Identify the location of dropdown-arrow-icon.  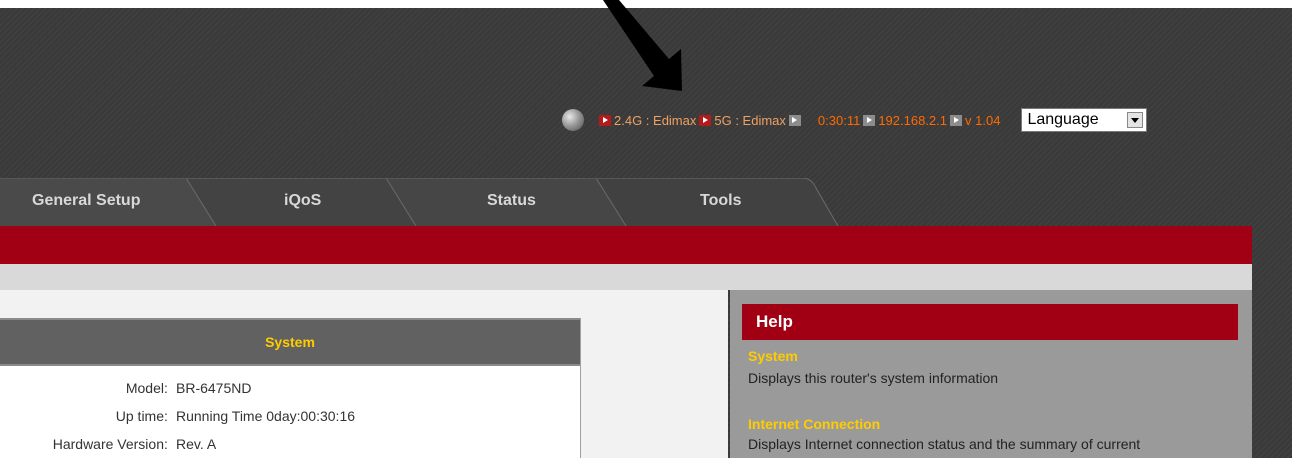
(1135, 120).